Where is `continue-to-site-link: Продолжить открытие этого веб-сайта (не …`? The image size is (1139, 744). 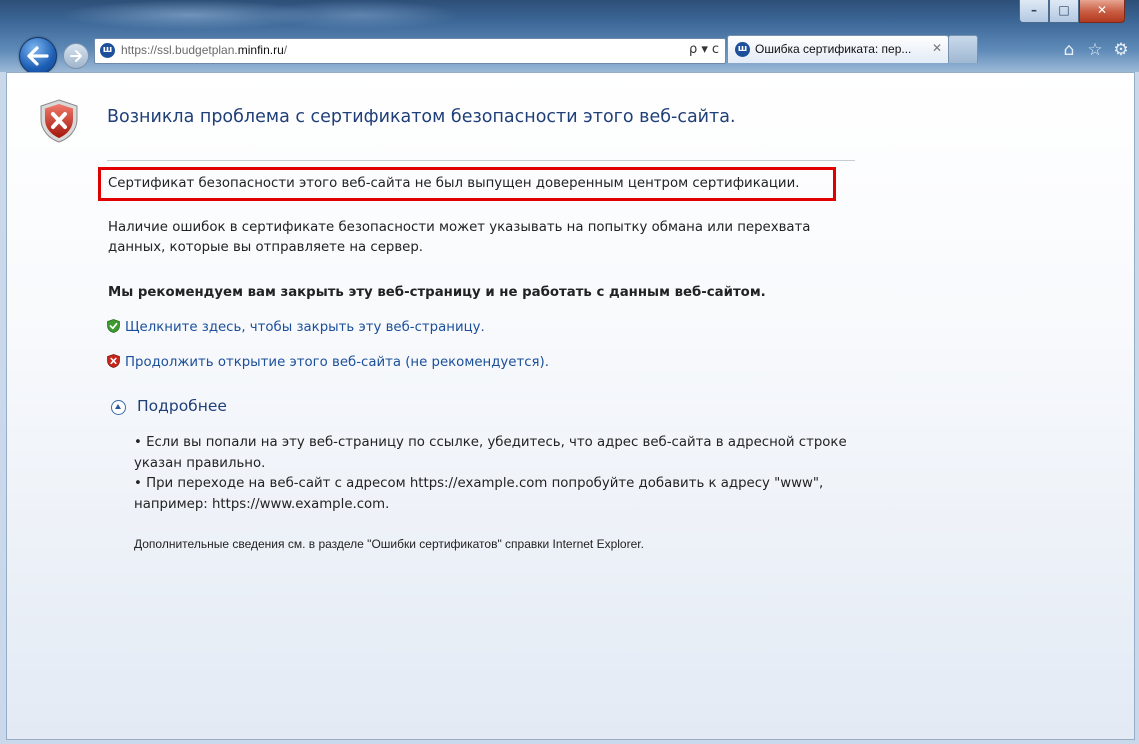 continue-to-site-link: Продолжить открытие этого веб-сайта (не … is located at coordinates (337, 362).